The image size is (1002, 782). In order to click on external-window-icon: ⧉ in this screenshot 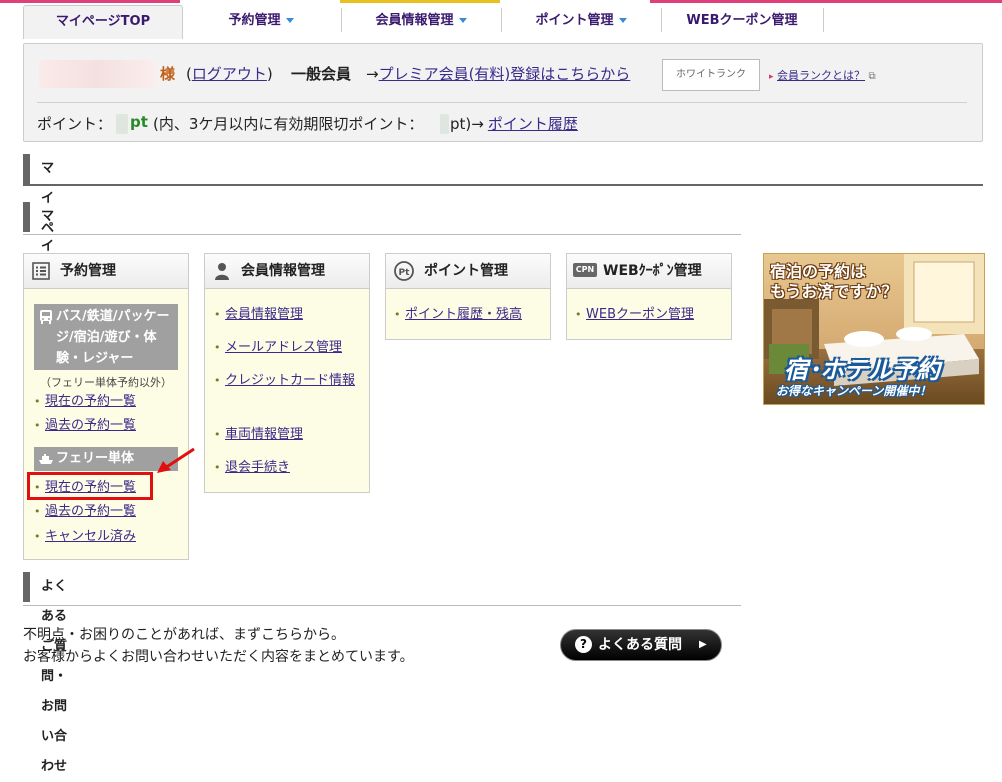, I will do `click(872, 76)`.